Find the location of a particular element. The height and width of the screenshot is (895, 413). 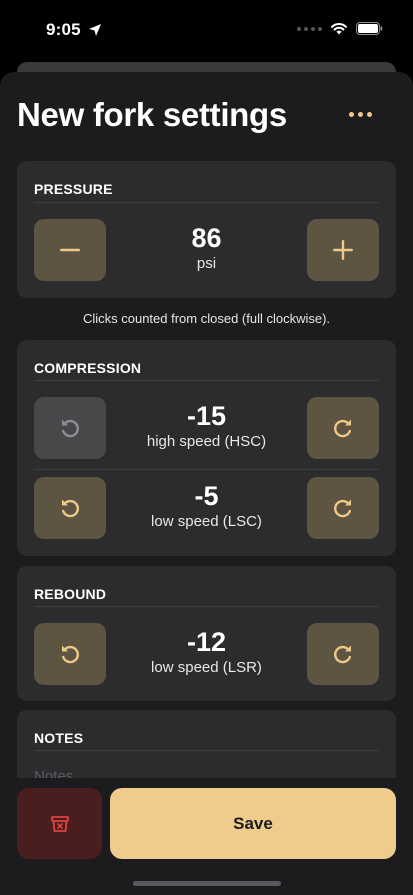

trash-box-icon is located at coordinates (59, 823).